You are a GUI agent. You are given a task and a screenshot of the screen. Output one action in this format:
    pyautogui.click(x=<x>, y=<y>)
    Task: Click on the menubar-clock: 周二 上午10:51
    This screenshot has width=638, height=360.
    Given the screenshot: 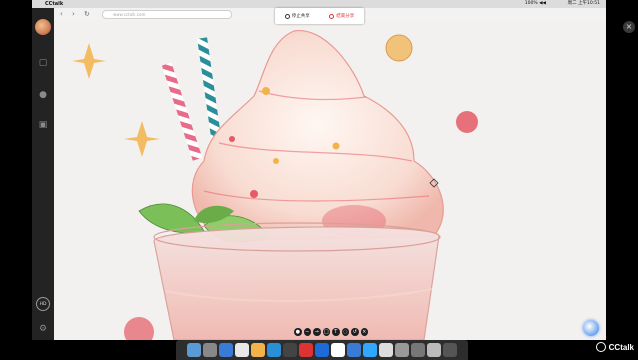 What is the action you would take?
    pyautogui.click(x=583, y=3)
    